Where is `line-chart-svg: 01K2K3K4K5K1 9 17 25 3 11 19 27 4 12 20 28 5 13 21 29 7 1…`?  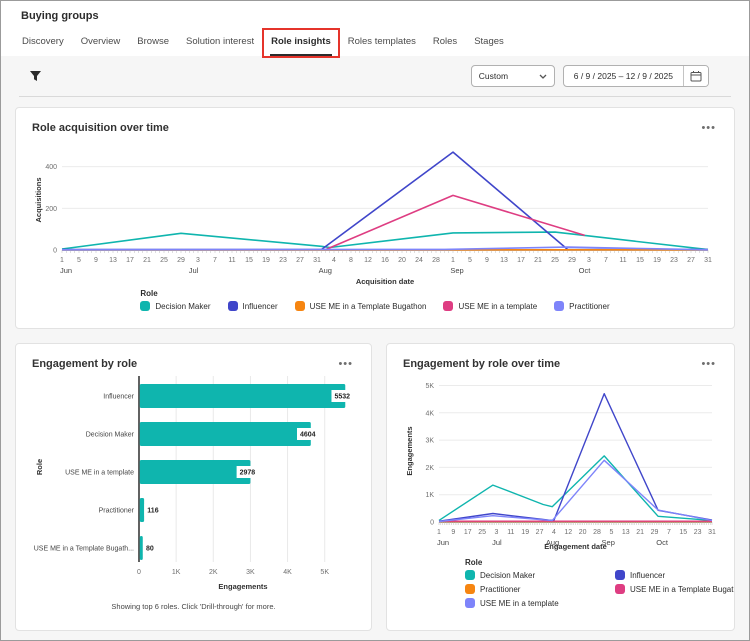
line-chart-svg: 01K2K3K4K5K1 9 17 25 3 11 19 27 4 12 20 28 5 13 21 29 7 1… is located at coordinates (560, 467).